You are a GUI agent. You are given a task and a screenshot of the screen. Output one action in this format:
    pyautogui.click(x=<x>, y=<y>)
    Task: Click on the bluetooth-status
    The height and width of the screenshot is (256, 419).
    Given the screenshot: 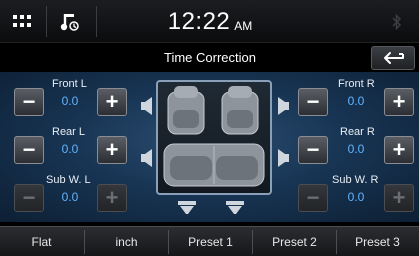 What is the action you would take?
    pyautogui.click(x=397, y=21)
    